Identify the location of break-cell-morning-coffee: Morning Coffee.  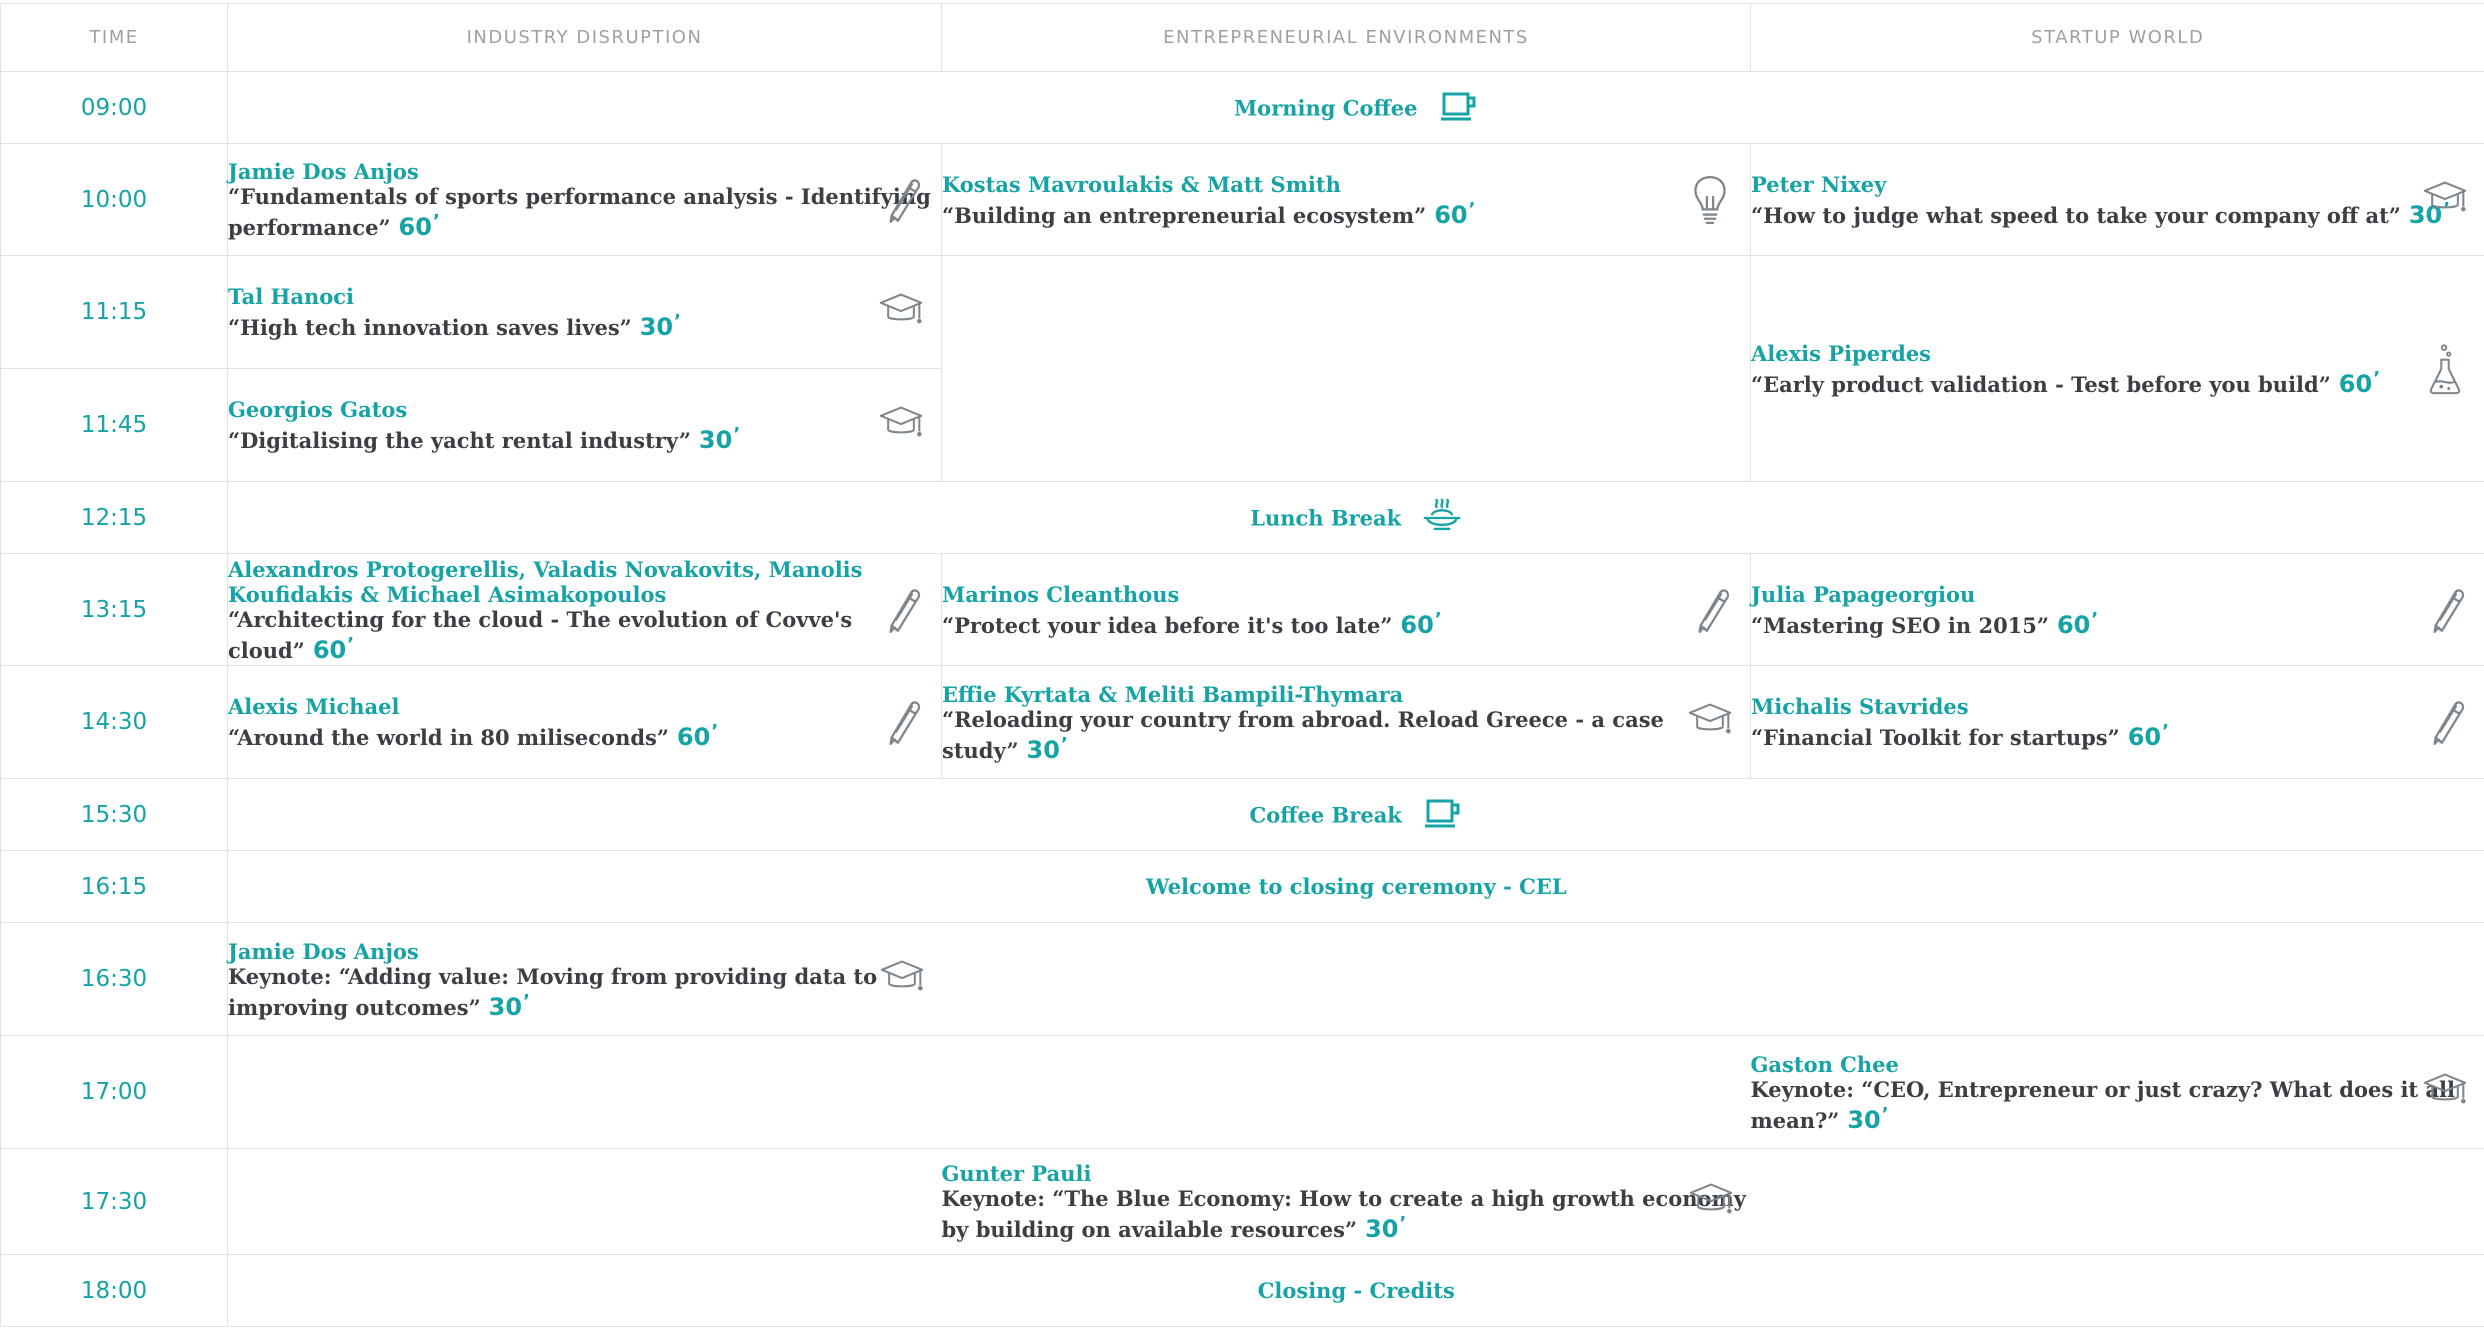
(1355, 107).